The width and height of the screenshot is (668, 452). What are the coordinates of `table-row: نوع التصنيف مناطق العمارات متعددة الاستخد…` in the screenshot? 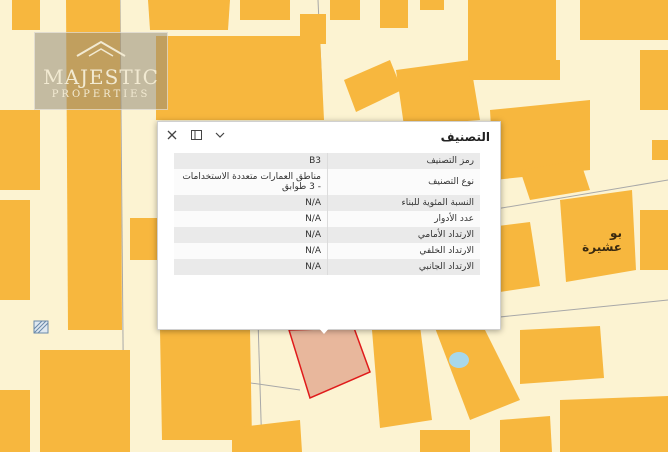 It's located at (327, 182).